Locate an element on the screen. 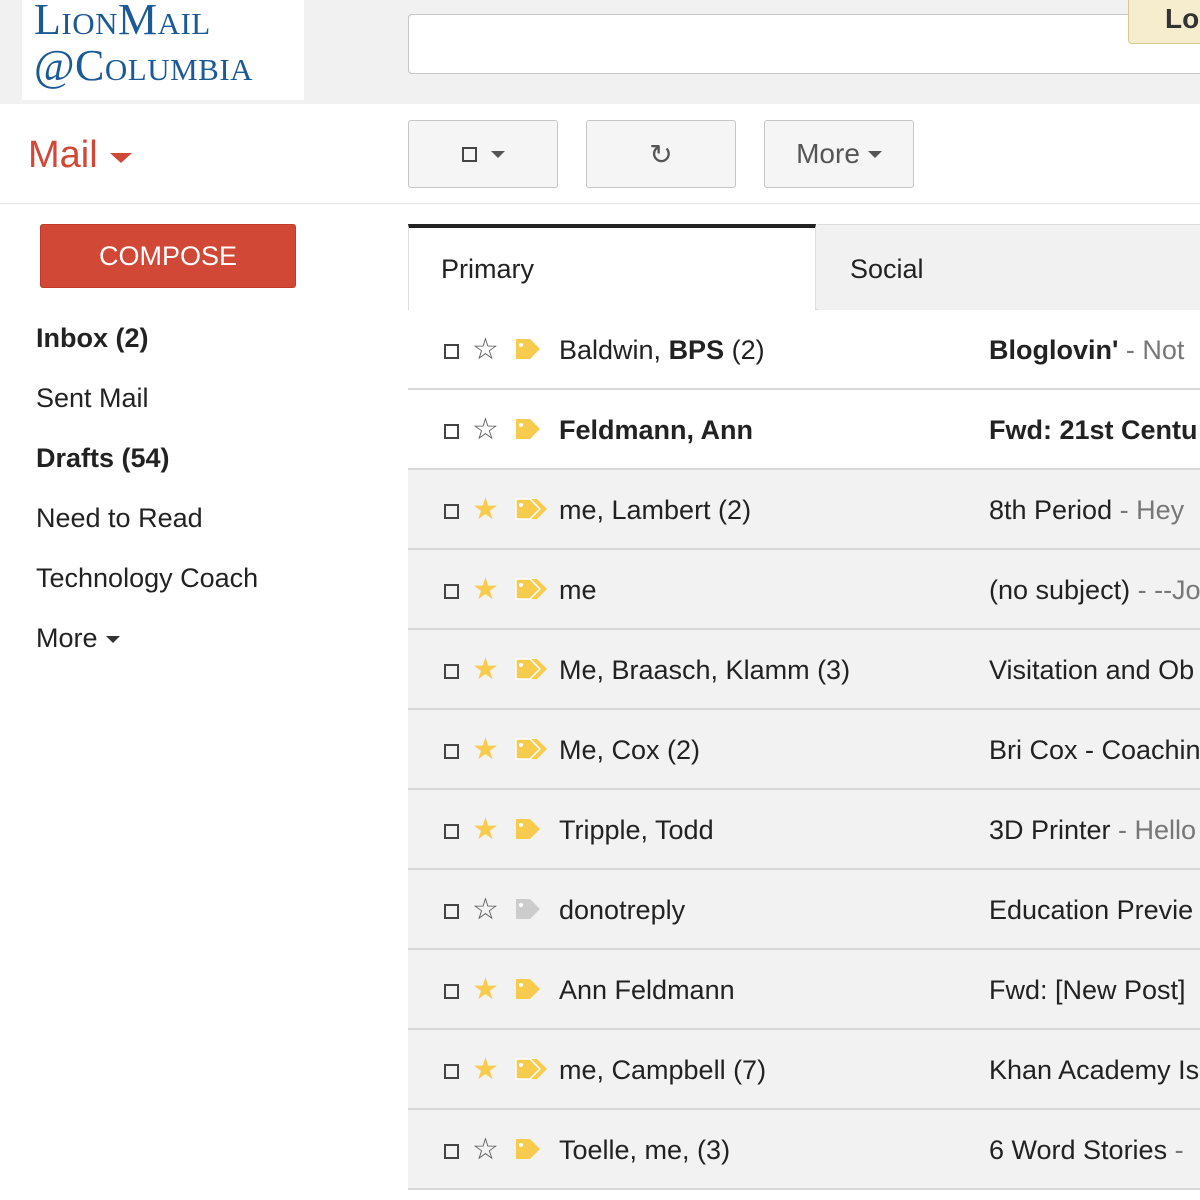 Image resolution: width=1200 pixels, height=1200 pixels. sender-text-bold: BPS is located at coordinates (696, 350).